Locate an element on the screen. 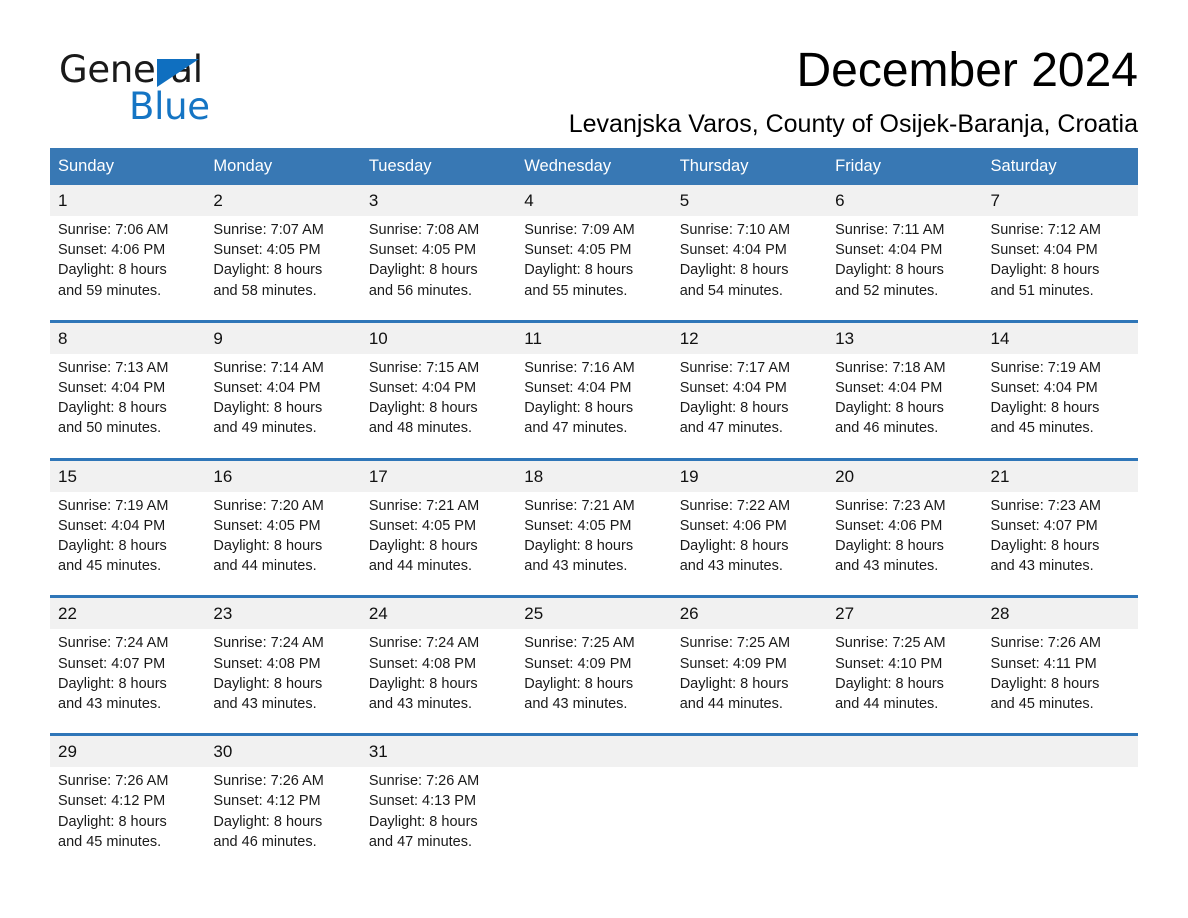  day-number: 6 is located at coordinates (905, 200).